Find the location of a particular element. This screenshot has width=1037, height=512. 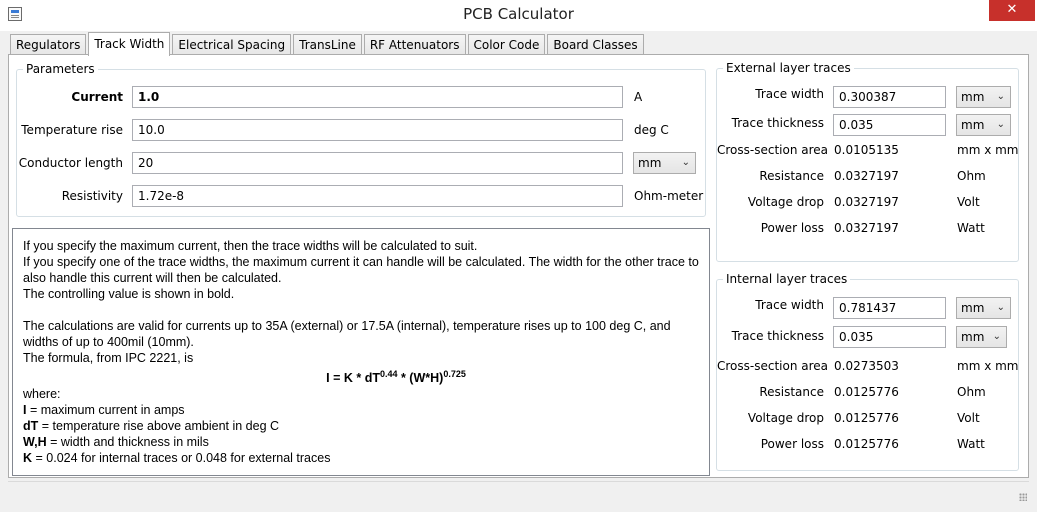

definition-i: I = maximum current in amps is located at coordinates (361, 410).